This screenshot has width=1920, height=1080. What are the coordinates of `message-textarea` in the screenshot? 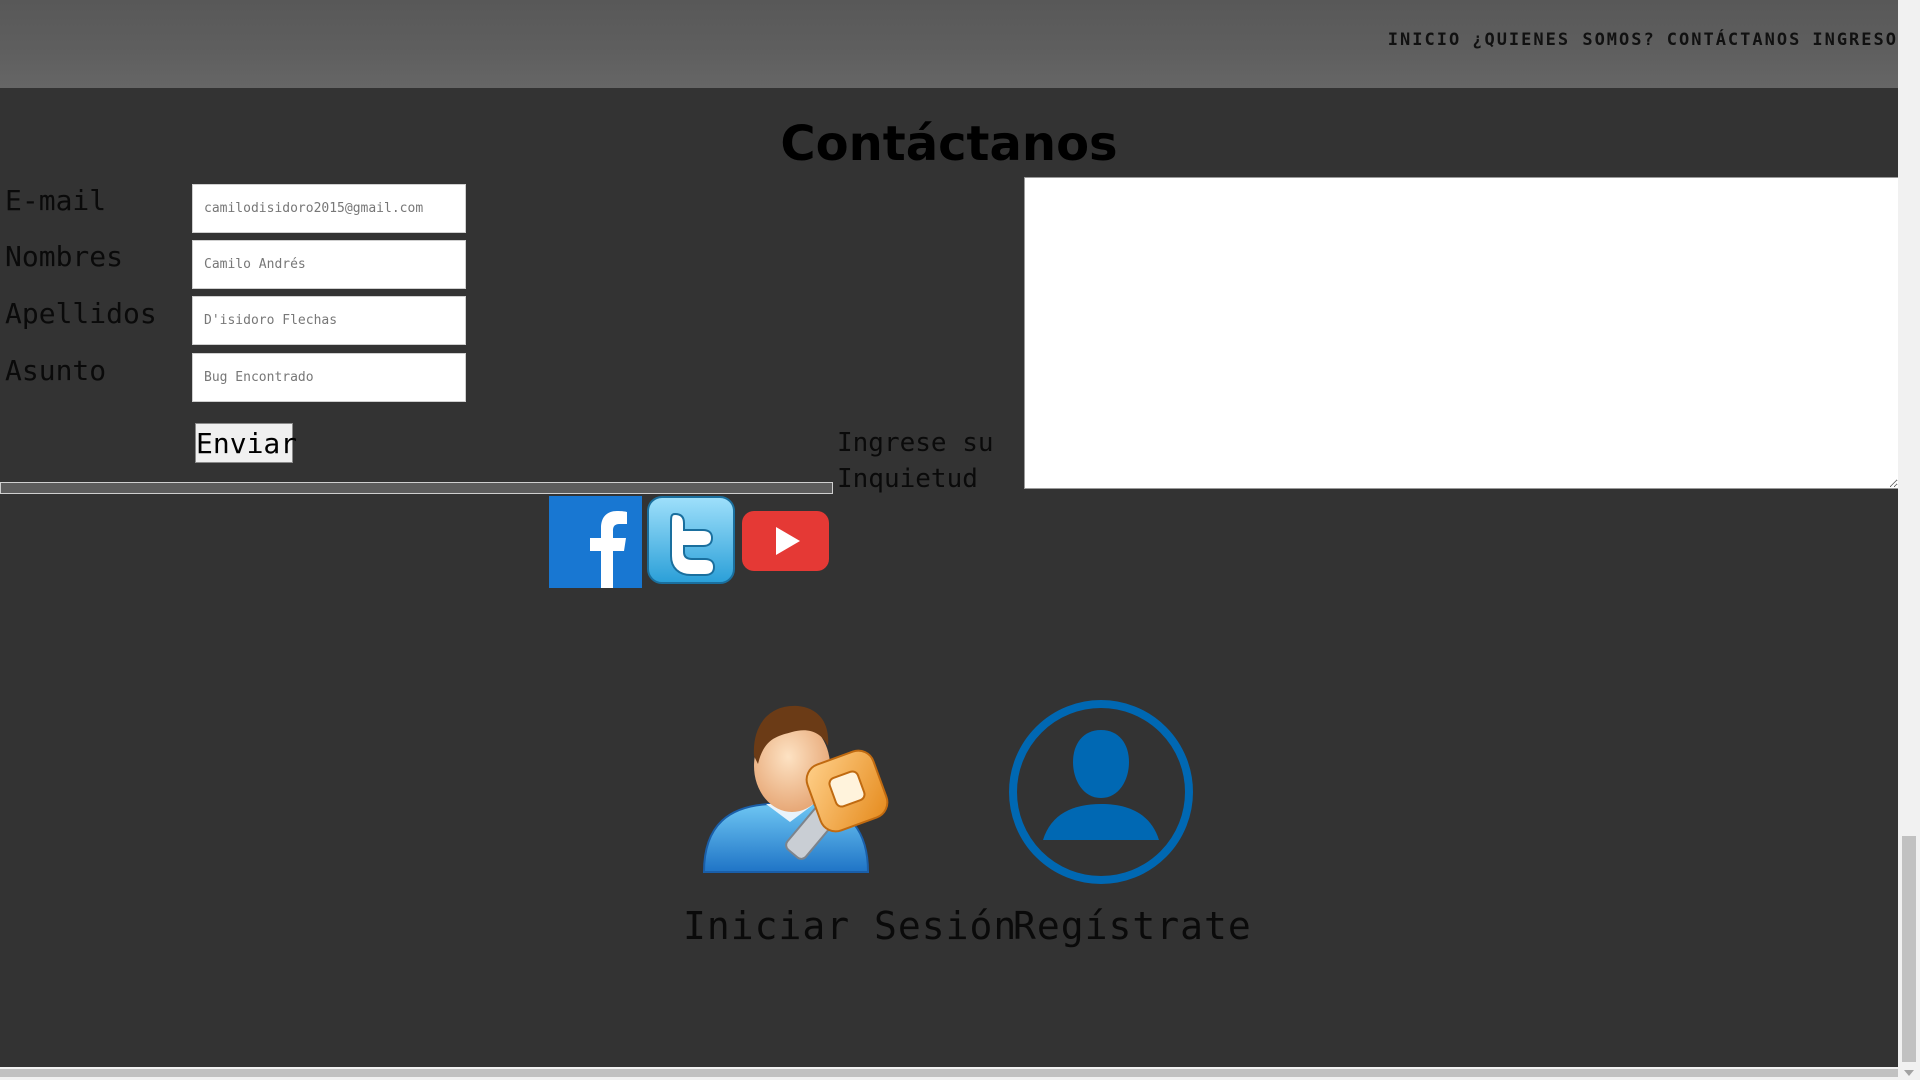 It's located at (1461, 333).